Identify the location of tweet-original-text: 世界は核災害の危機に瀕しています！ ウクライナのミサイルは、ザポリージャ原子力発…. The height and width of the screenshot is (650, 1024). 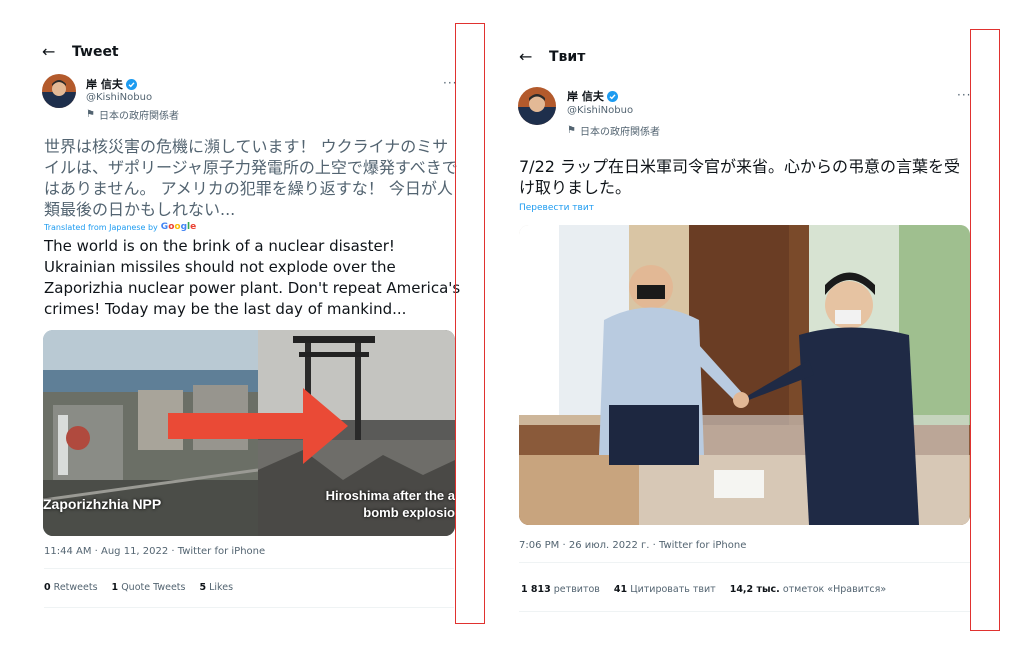
(251, 178).